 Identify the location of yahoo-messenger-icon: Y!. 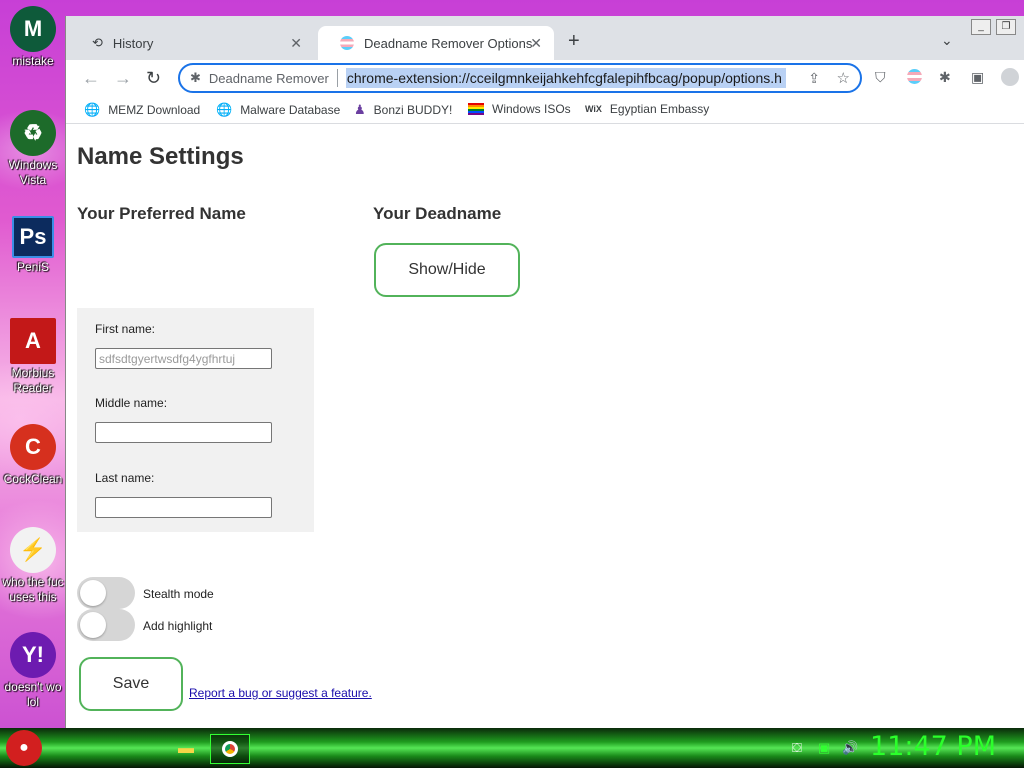
(33, 655).